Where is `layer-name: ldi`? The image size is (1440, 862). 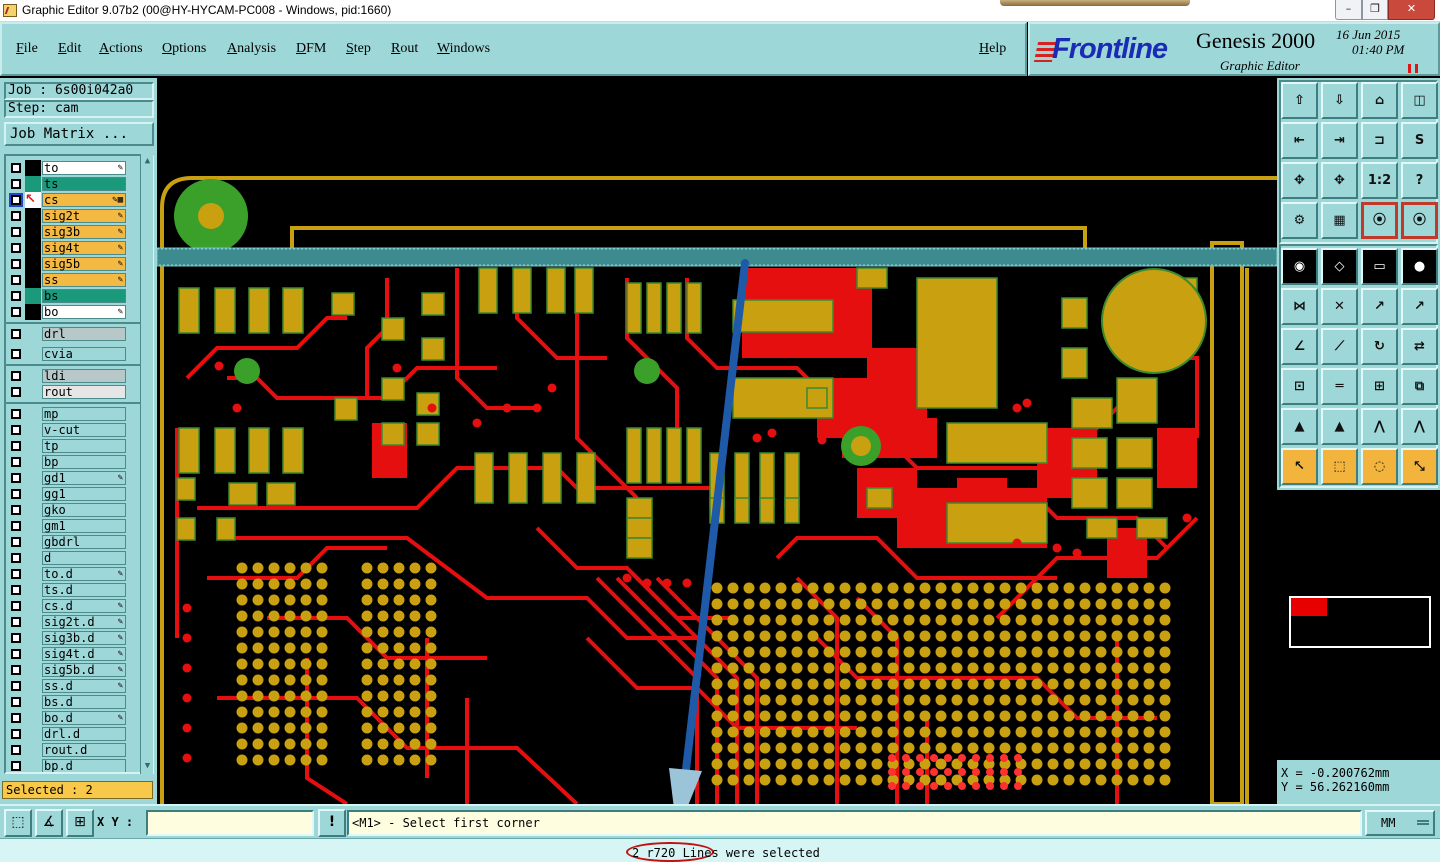 layer-name: ldi is located at coordinates (84, 376).